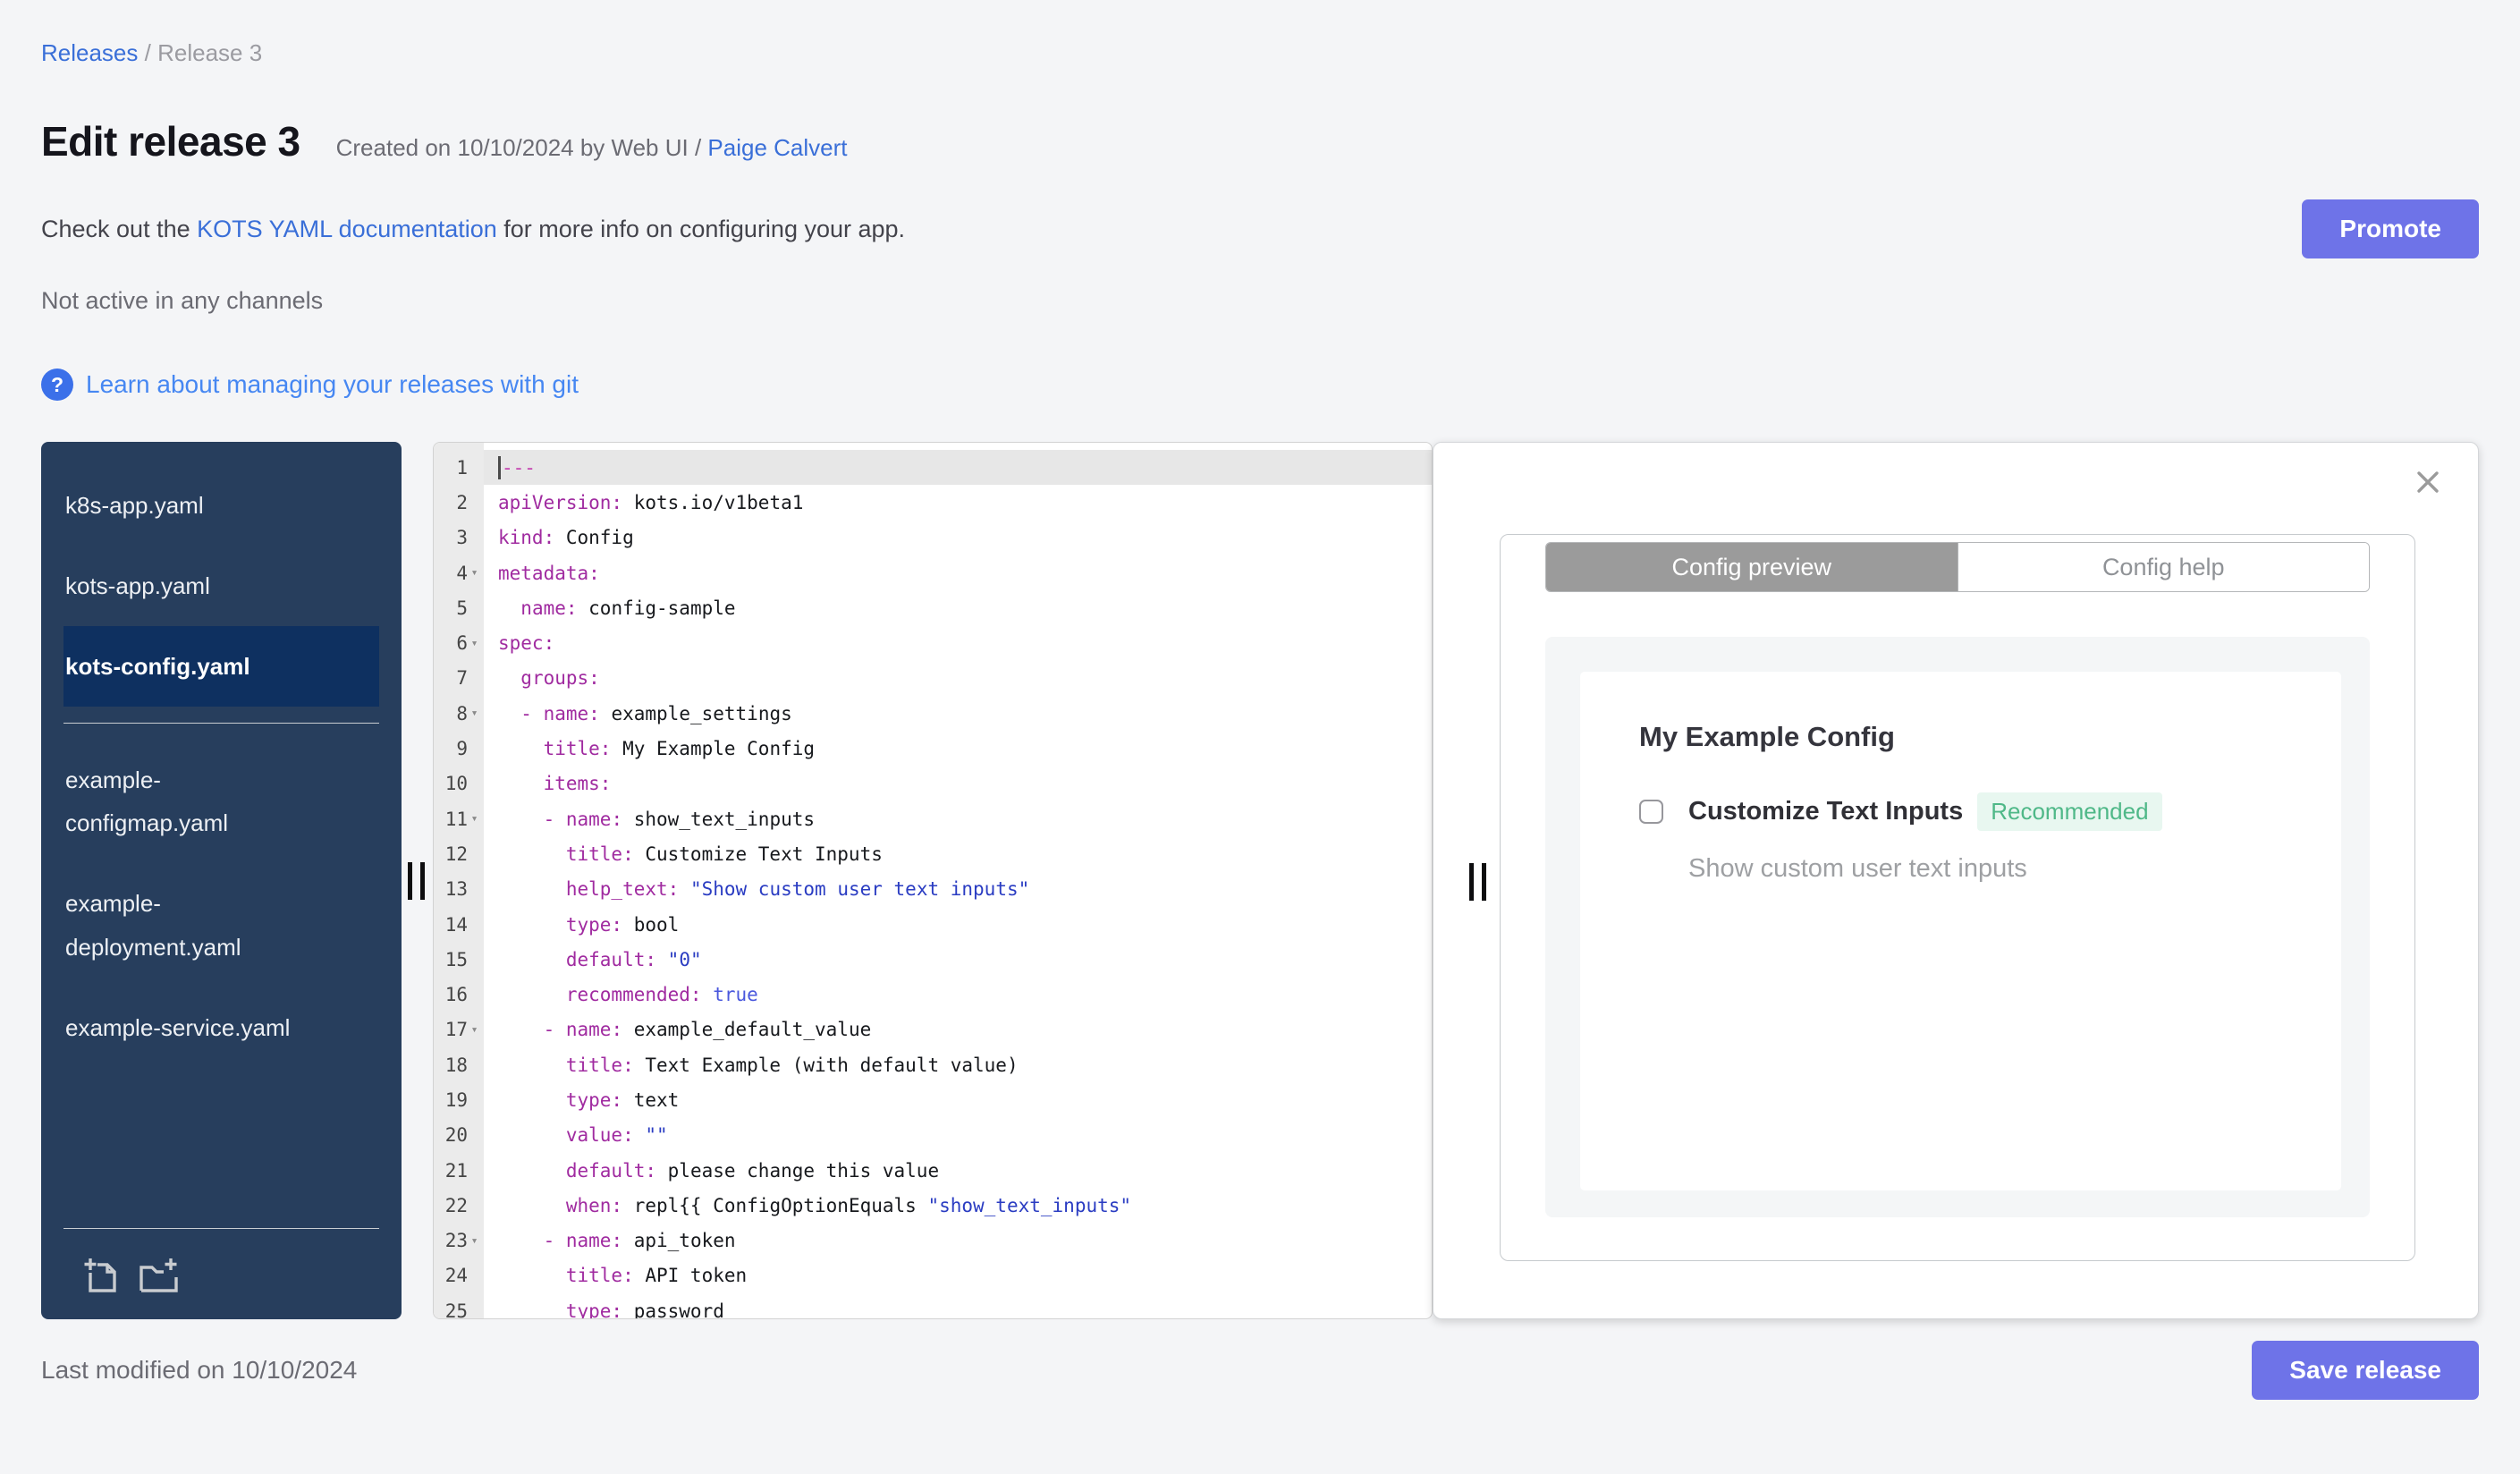 The height and width of the screenshot is (1474, 2520). I want to click on customize-text-inputs-checkbox, so click(1651, 812).